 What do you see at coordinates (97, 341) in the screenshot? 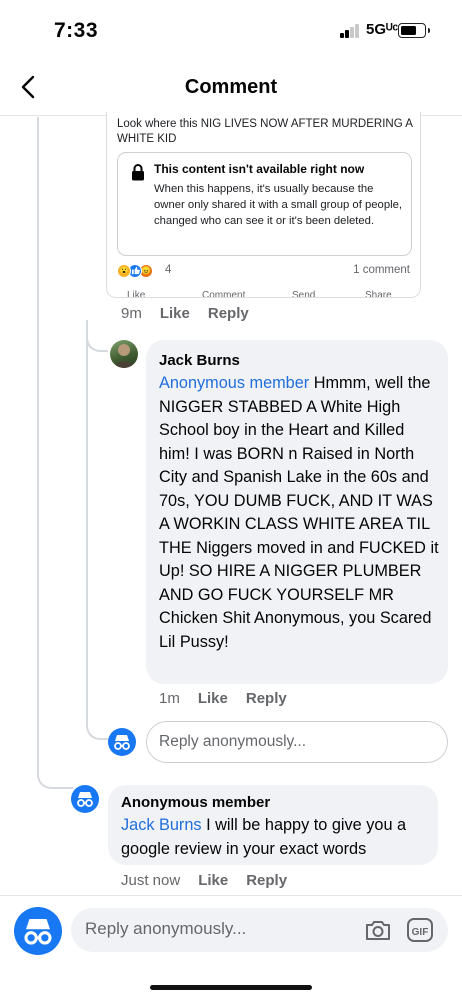
I see `thread-connector-inner-top` at bounding box center [97, 341].